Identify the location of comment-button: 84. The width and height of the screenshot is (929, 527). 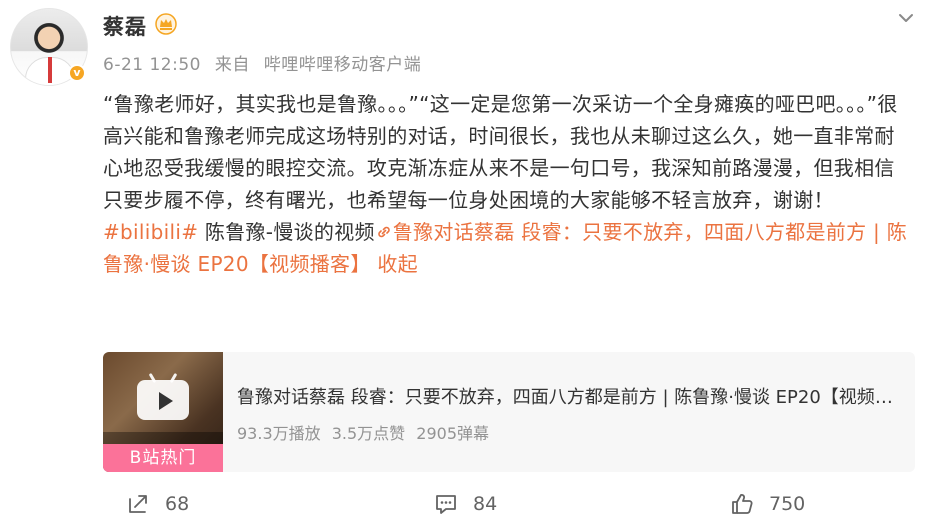
(465, 504).